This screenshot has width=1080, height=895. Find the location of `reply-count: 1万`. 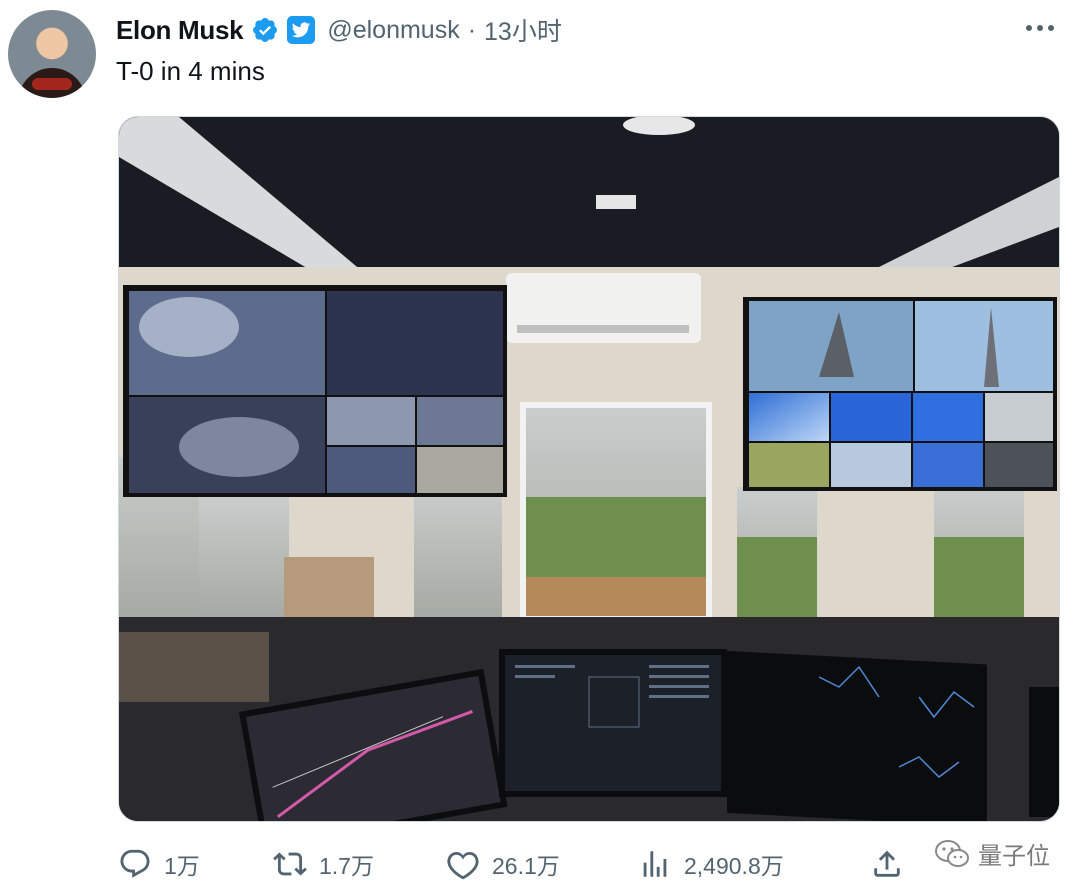

reply-count: 1万 is located at coordinates (182, 866).